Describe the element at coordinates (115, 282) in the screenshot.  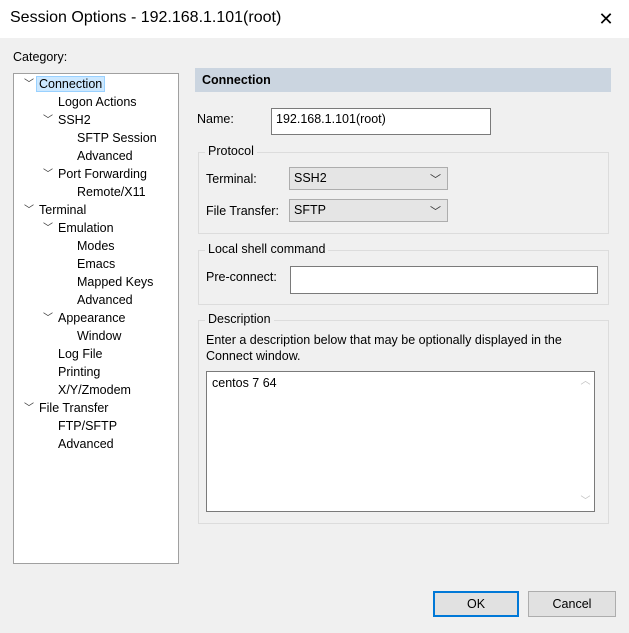
I see `tree-item-mapped-keys: Mapped Keys` at that location.